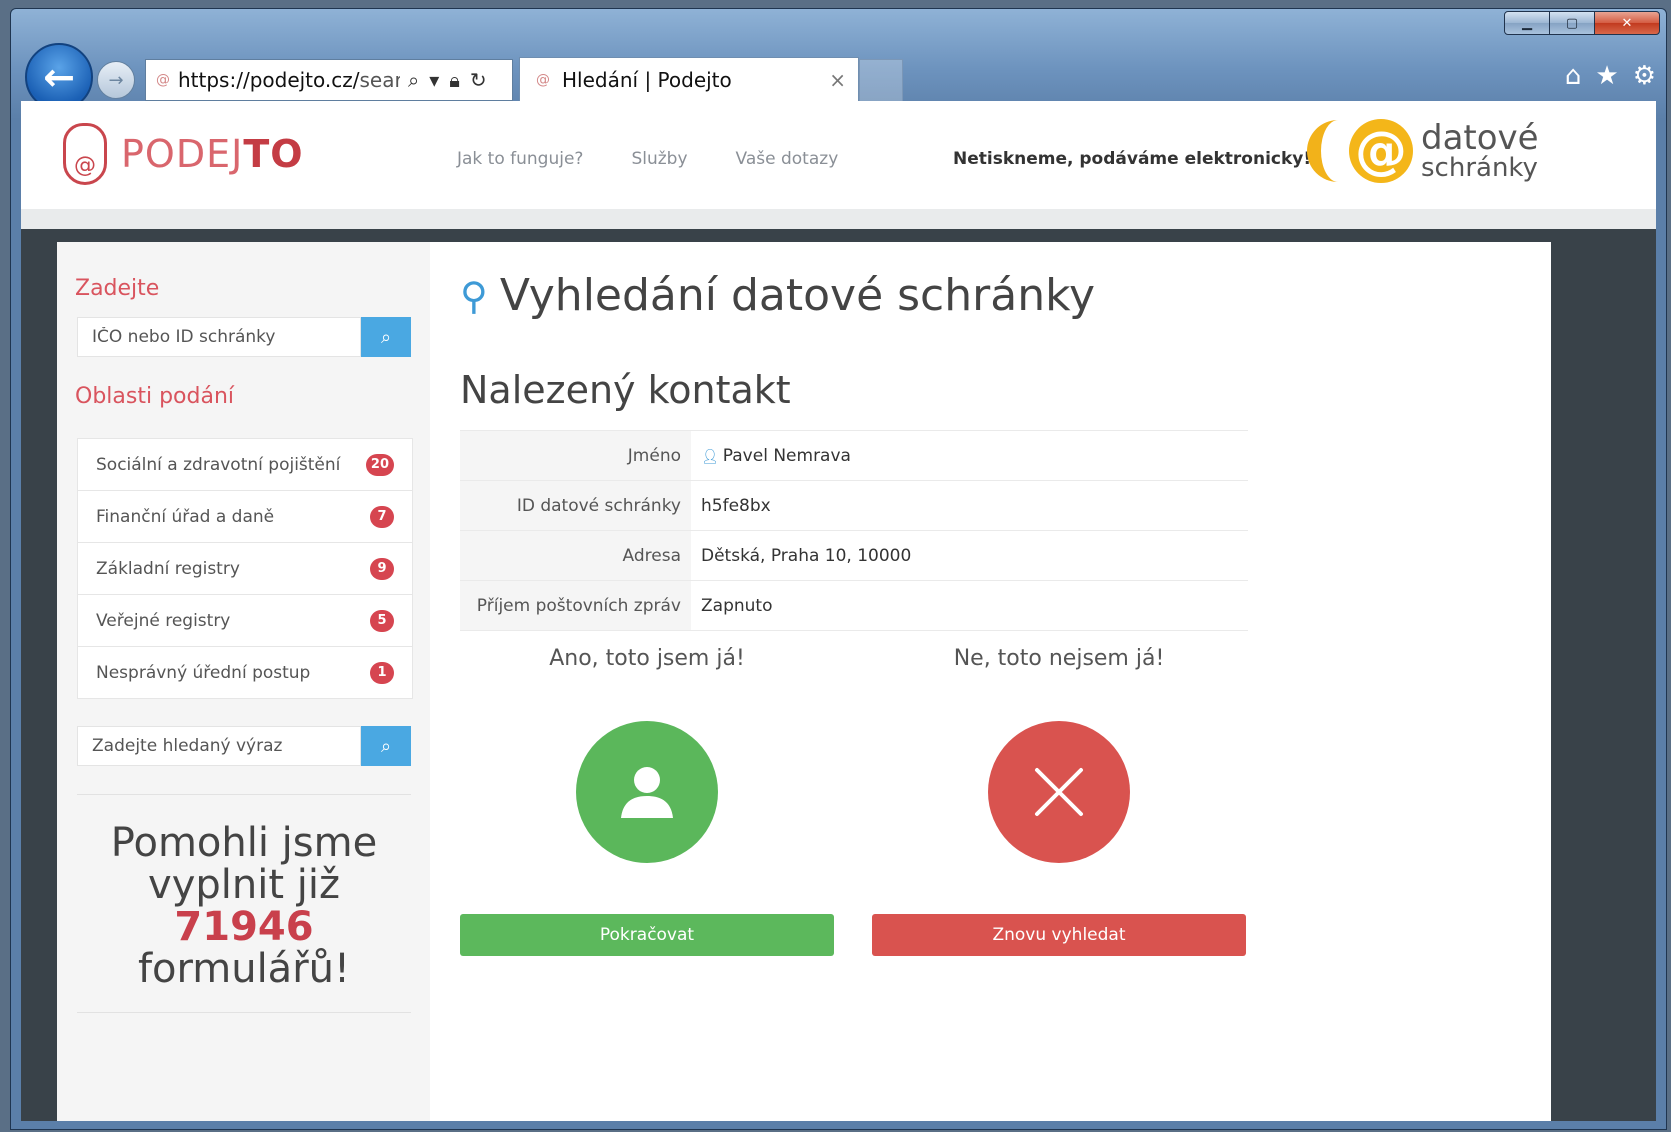  Describe the element at coordinates (434, 80) in the screenshot. I see `dropdown-arrow-icon: ▾` at that location.